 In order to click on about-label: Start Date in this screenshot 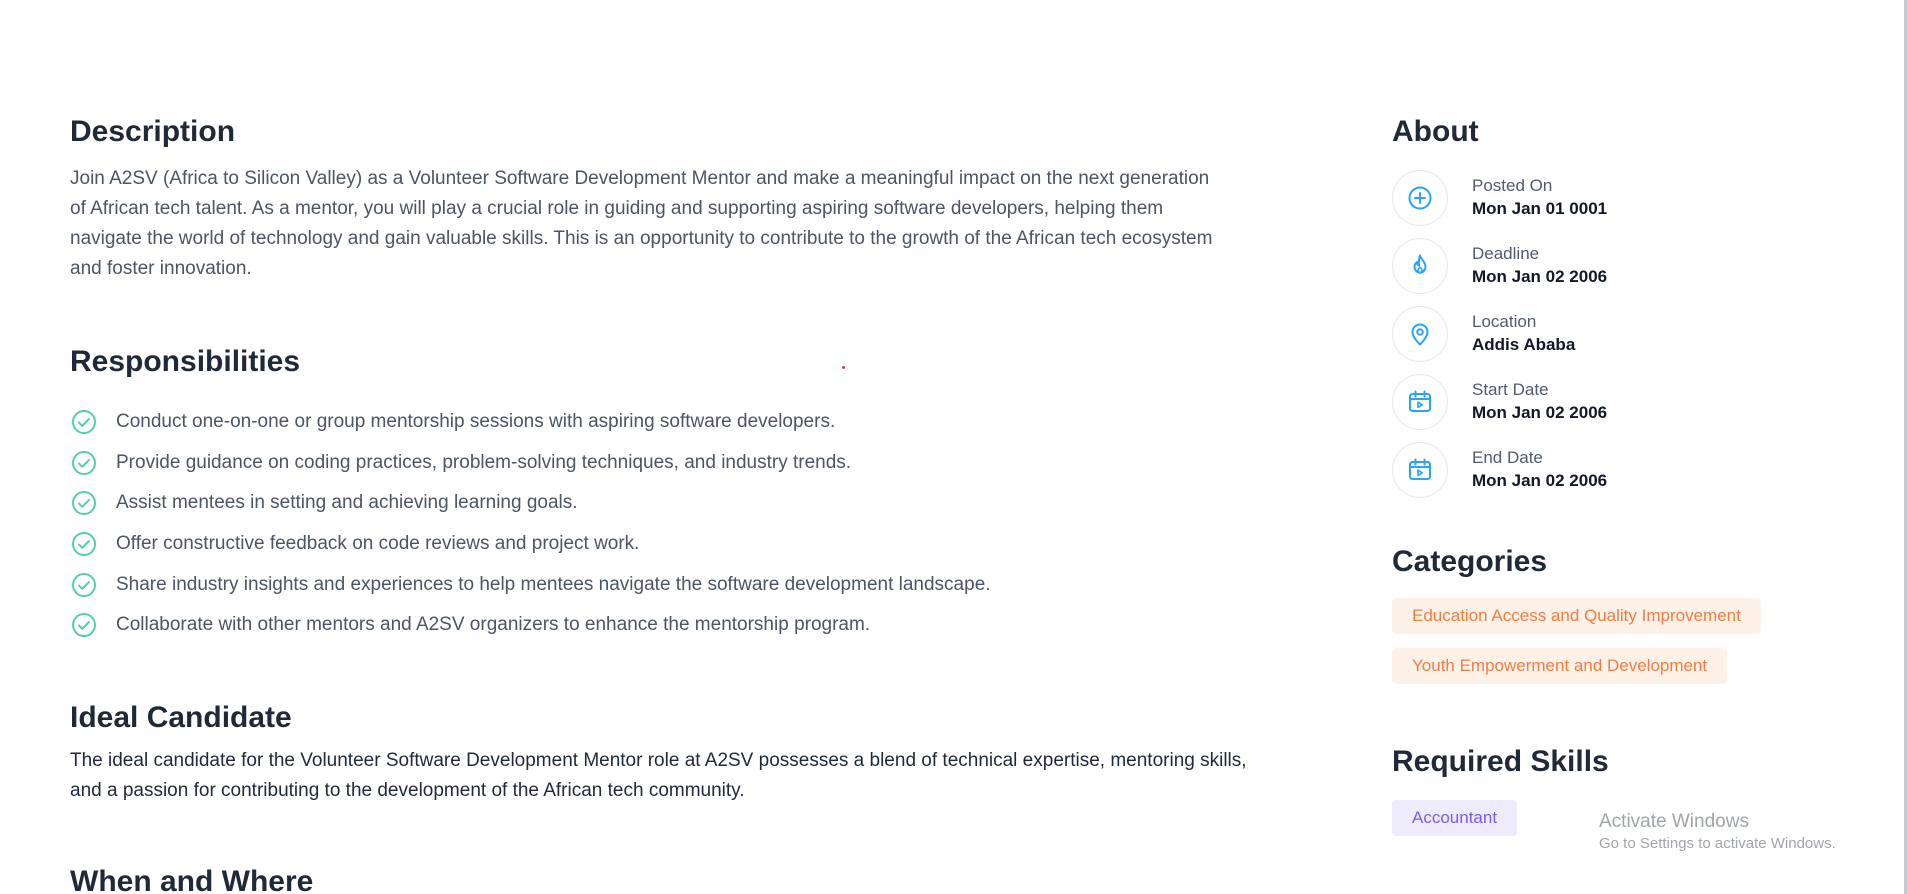, I will do `click(1510, 389)`.